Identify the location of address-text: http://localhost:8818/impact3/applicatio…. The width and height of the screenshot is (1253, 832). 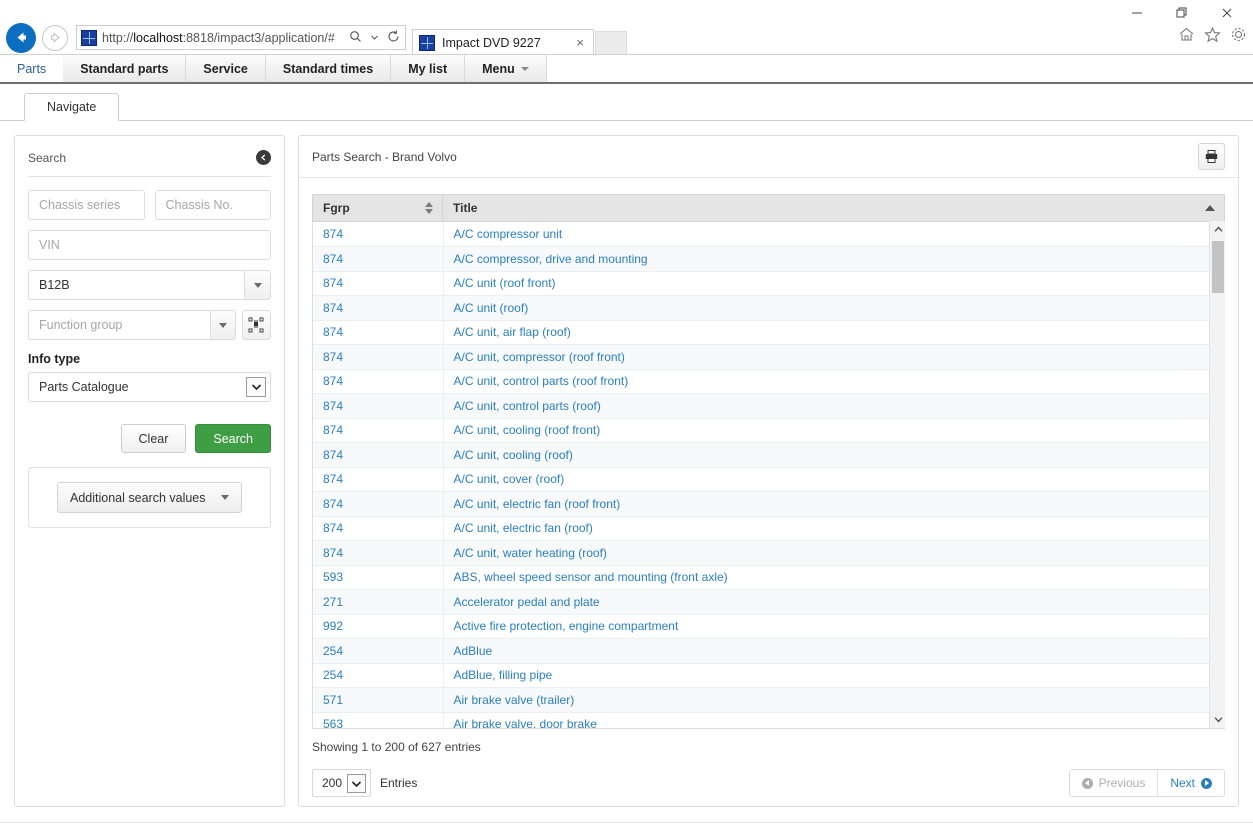
(224, 38).